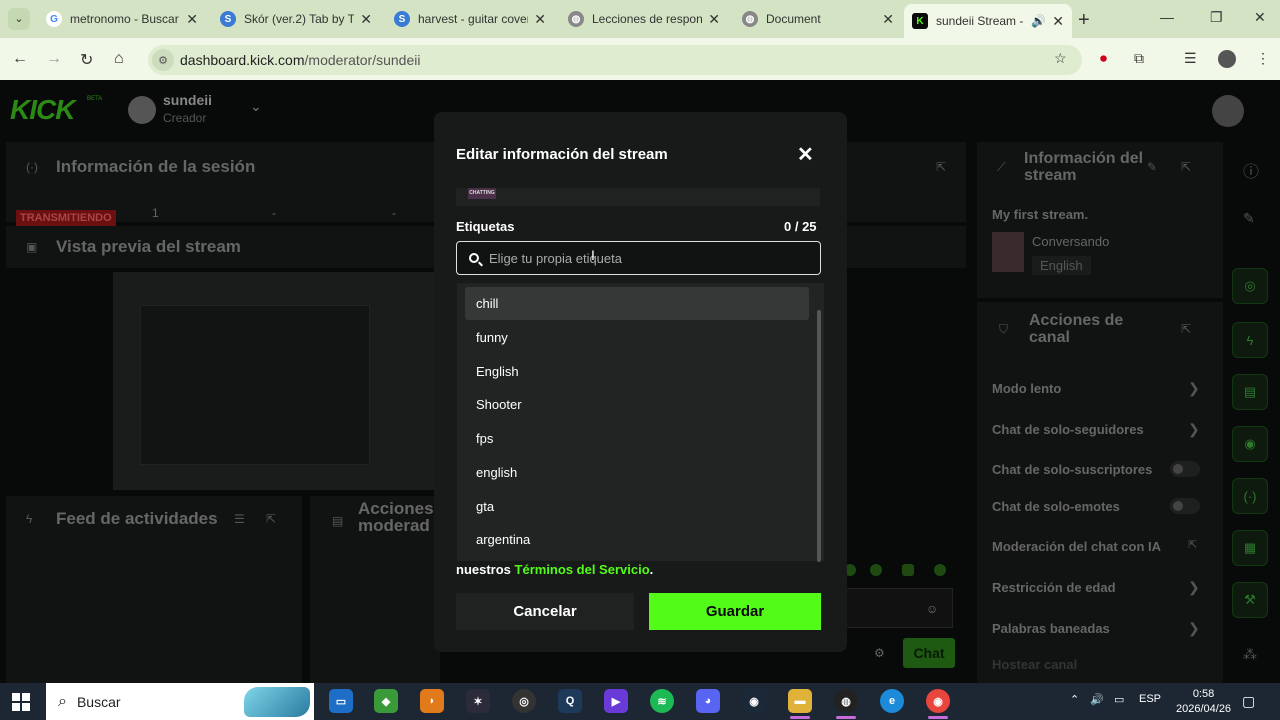  What do you see at coordinates (1192, 544) in the screenshot?
I see `external-link-icon: ⇱` at bounding box center [1192, 544].